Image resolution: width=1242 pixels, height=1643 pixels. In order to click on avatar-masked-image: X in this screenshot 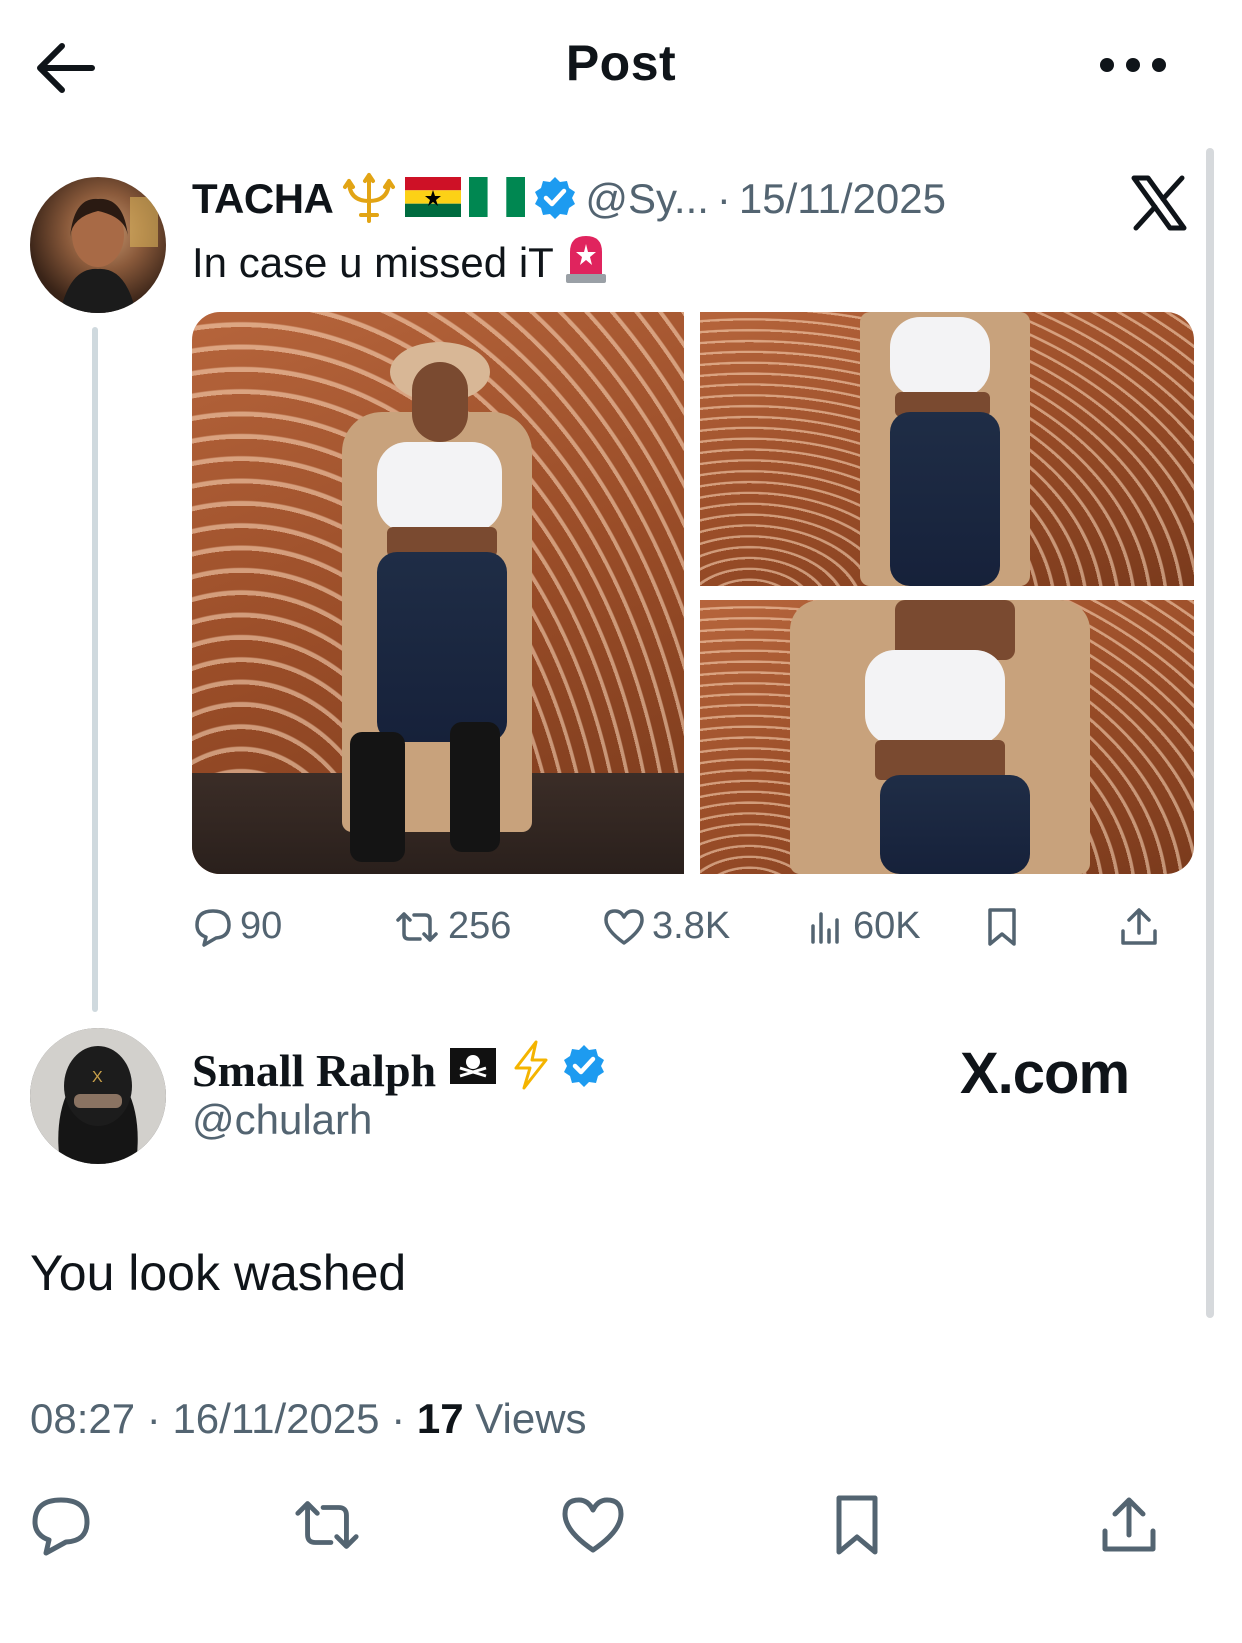, I will do `click(98, 1096)`.